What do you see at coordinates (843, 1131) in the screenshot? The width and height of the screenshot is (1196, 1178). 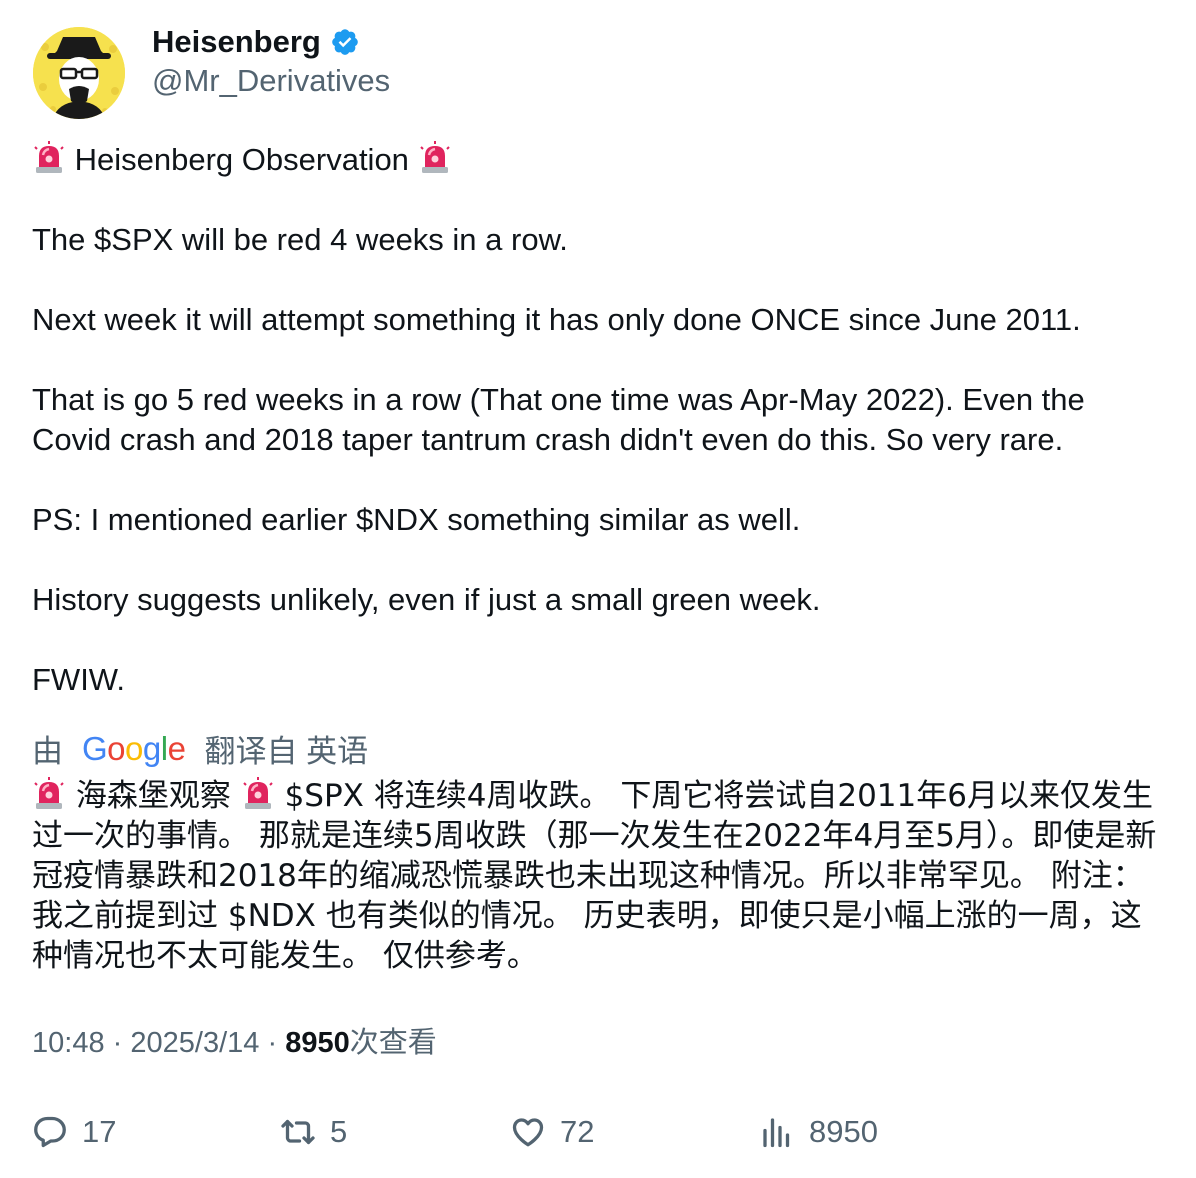 I see `views-action-count: 8950` at bounding box center [843, 1131].